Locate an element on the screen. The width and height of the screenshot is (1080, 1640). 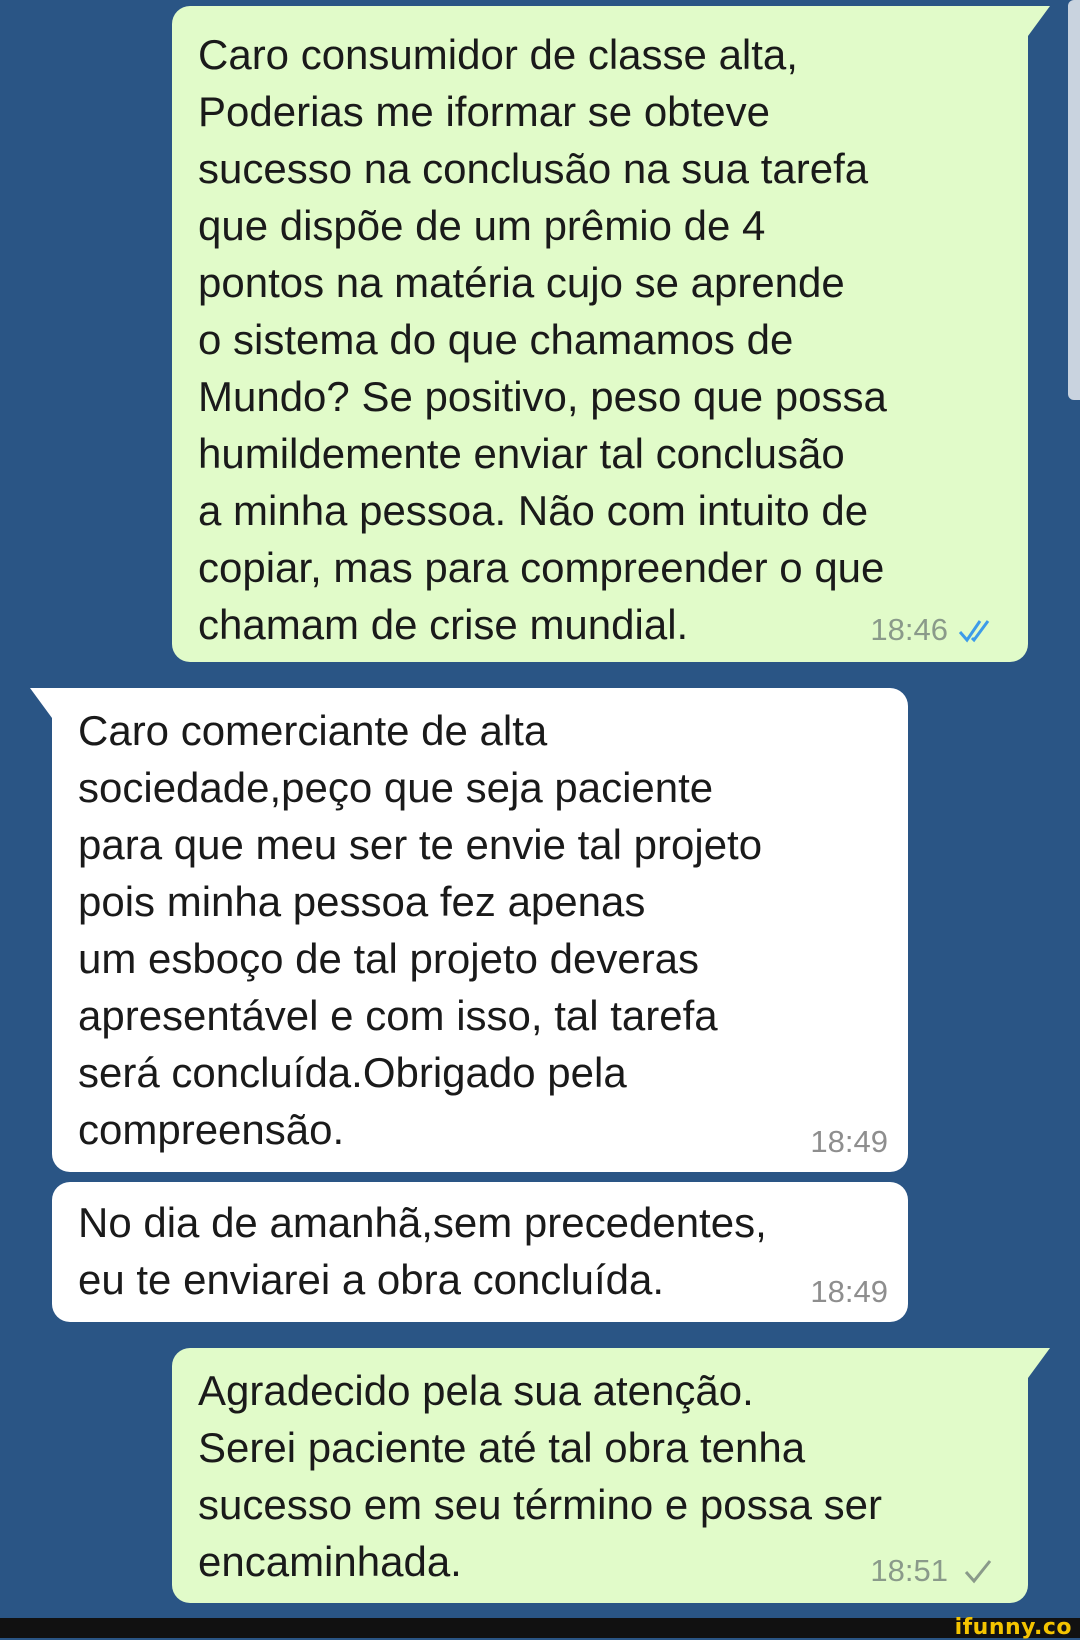
message-meta: 18:51 is located at coordinates (934, 1571).